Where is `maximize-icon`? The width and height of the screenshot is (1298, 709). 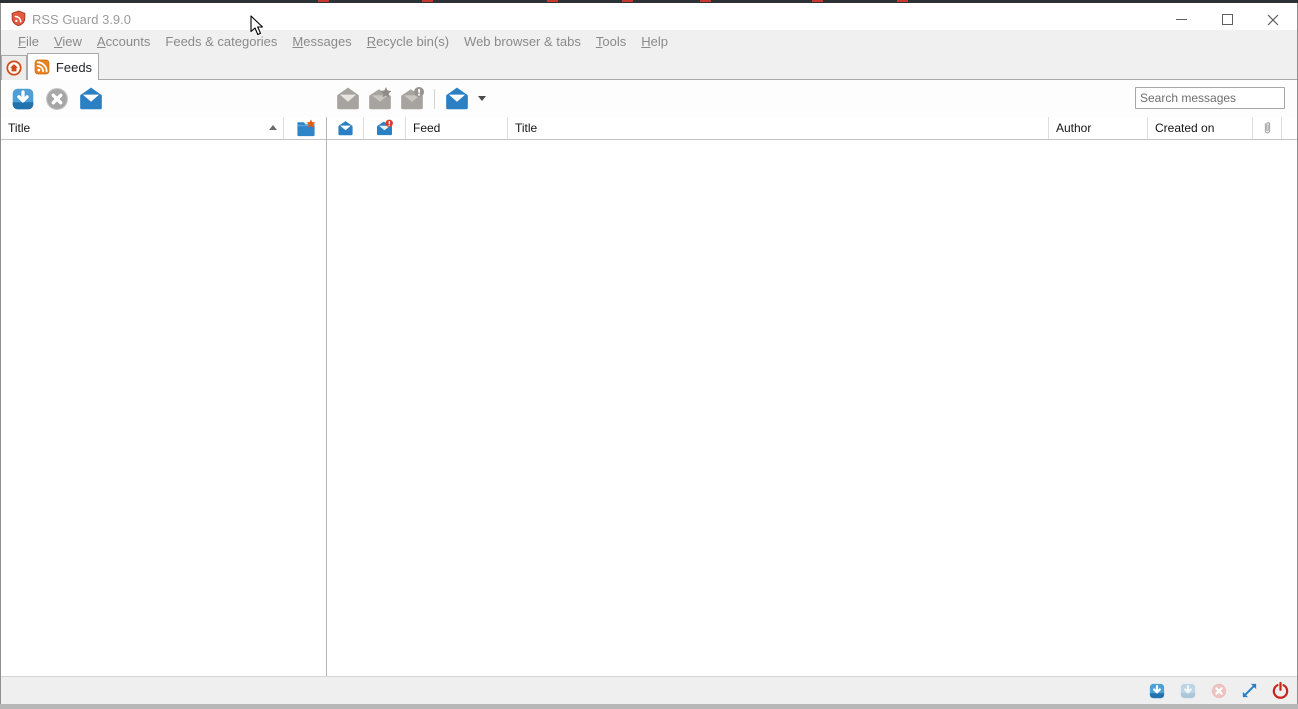 maximize-icon is located at coordinates (1227, 19).